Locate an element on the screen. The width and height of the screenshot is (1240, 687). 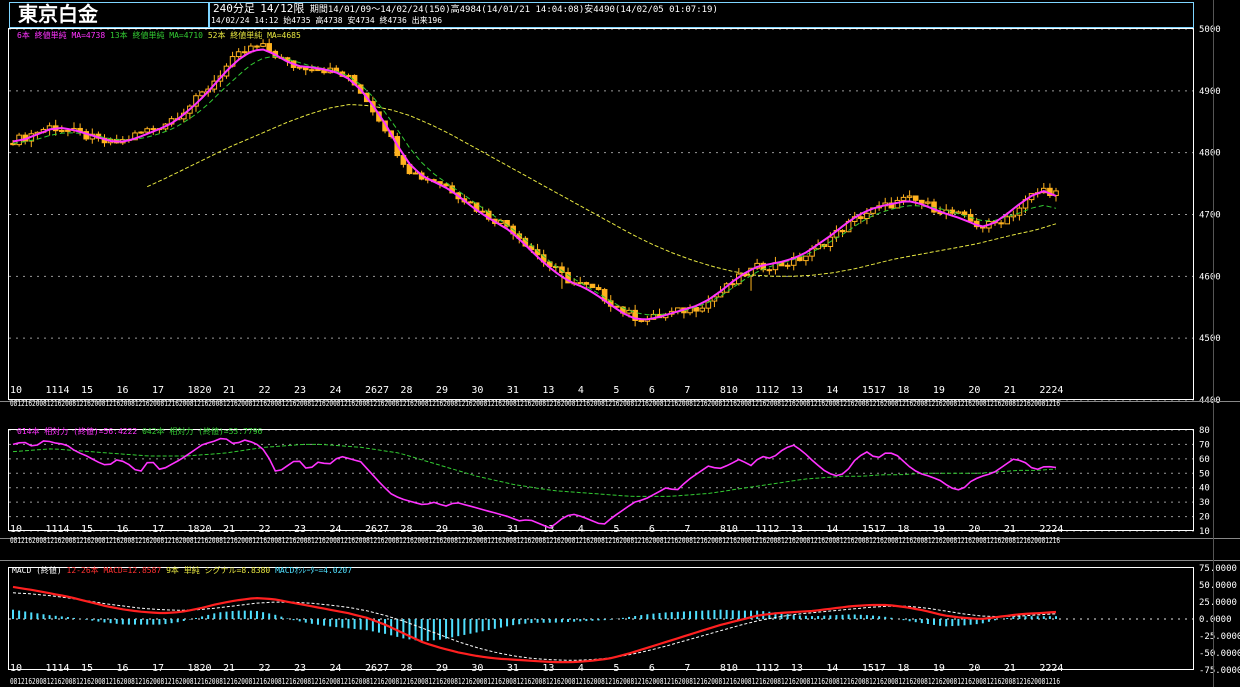
y-tick-label: 20 is located at coordinates (1204, 518).